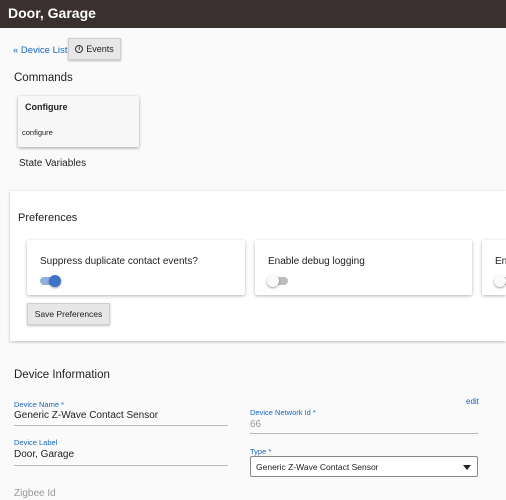 Image resolution: width=506 pixels, height=500 pixels. What do you see at coordinates (364, 433) in the screenshot?
I see `device-network-id-underline` at bounding box center [364, 433].